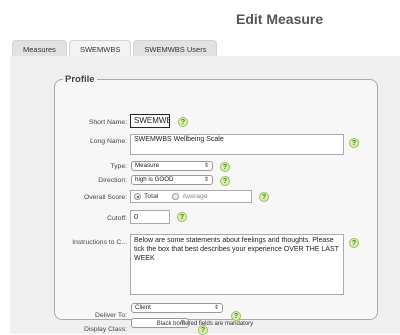  I want to click on tab-bar: Measures SWEMWBS SWEMWBS Users, so click(115, 48).